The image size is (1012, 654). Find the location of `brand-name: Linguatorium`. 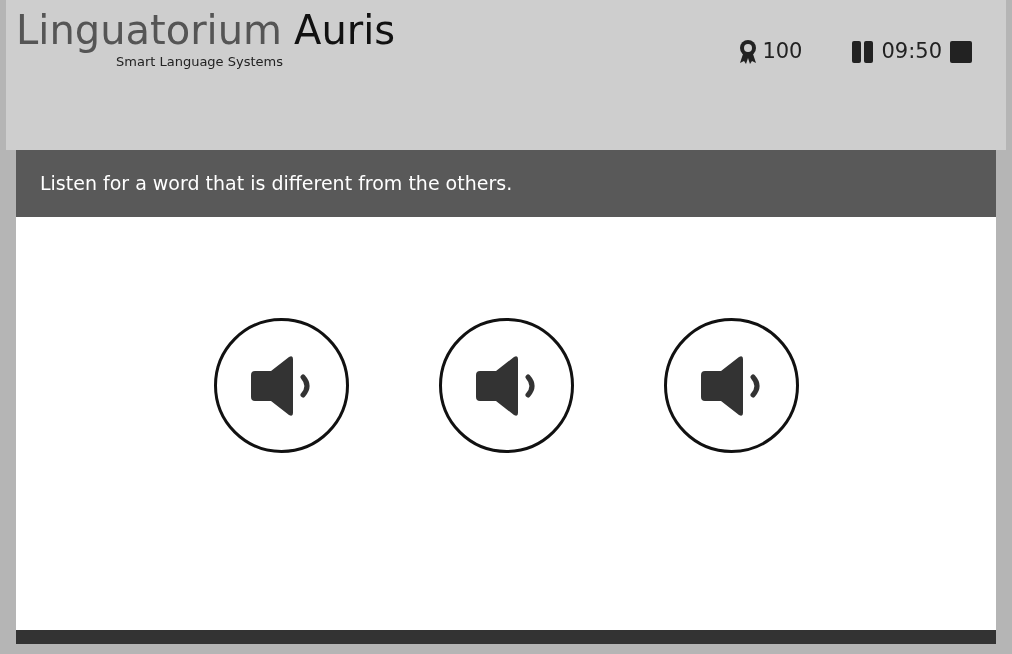

brand-name: Linguatorium is located at coordinates (149, 30).